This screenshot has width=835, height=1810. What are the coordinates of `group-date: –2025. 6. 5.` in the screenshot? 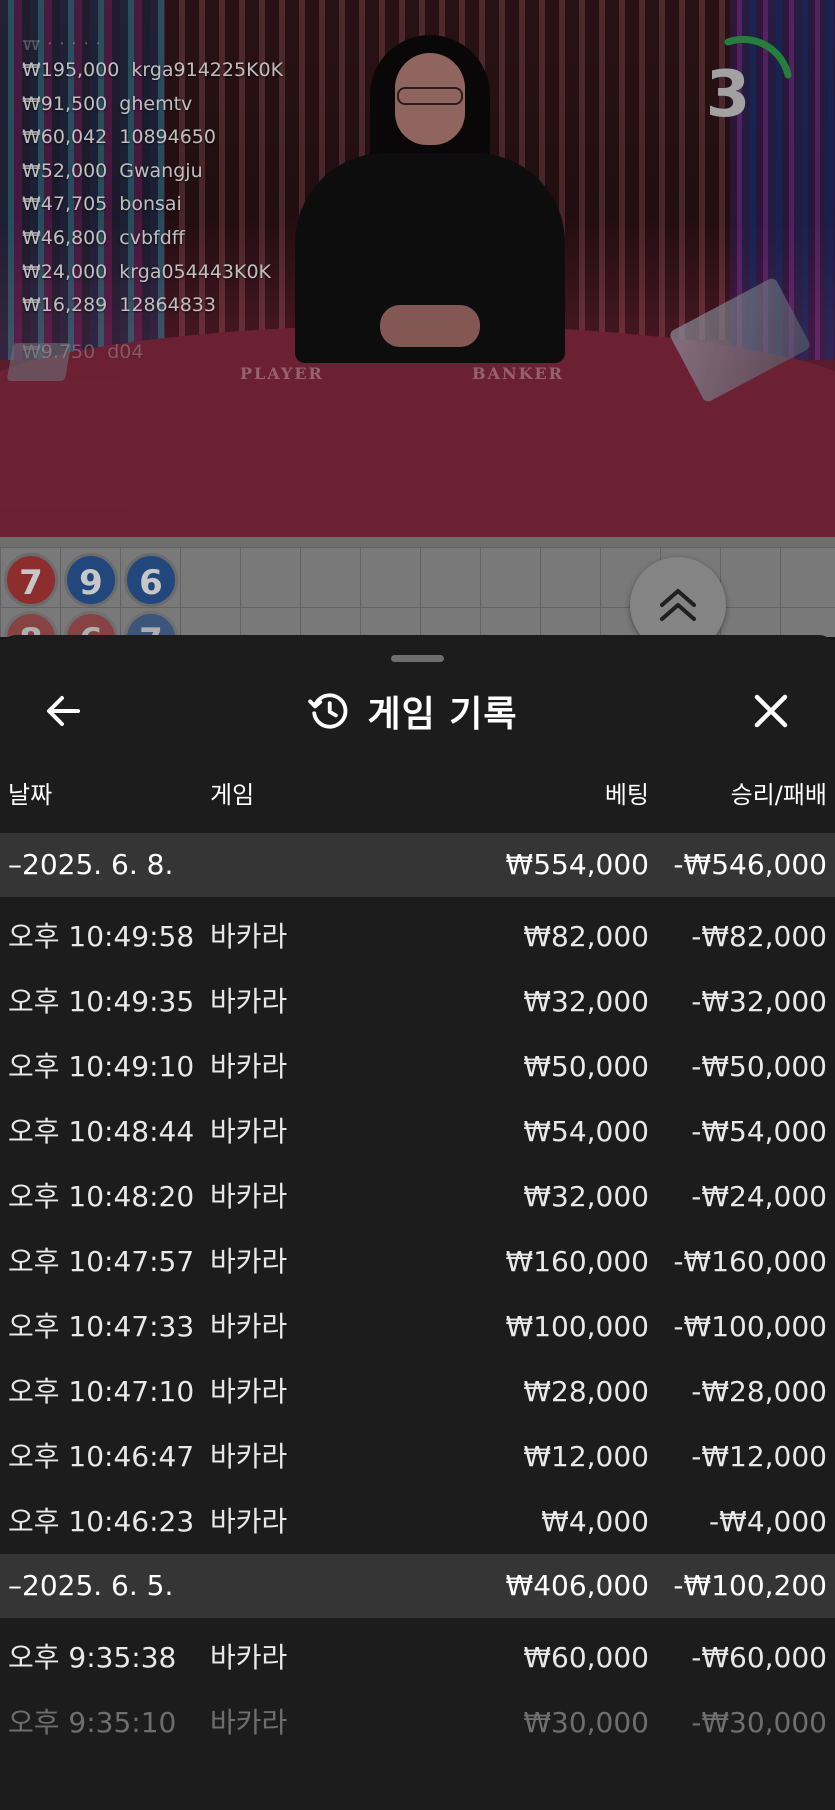 It's located at (91, 1585).